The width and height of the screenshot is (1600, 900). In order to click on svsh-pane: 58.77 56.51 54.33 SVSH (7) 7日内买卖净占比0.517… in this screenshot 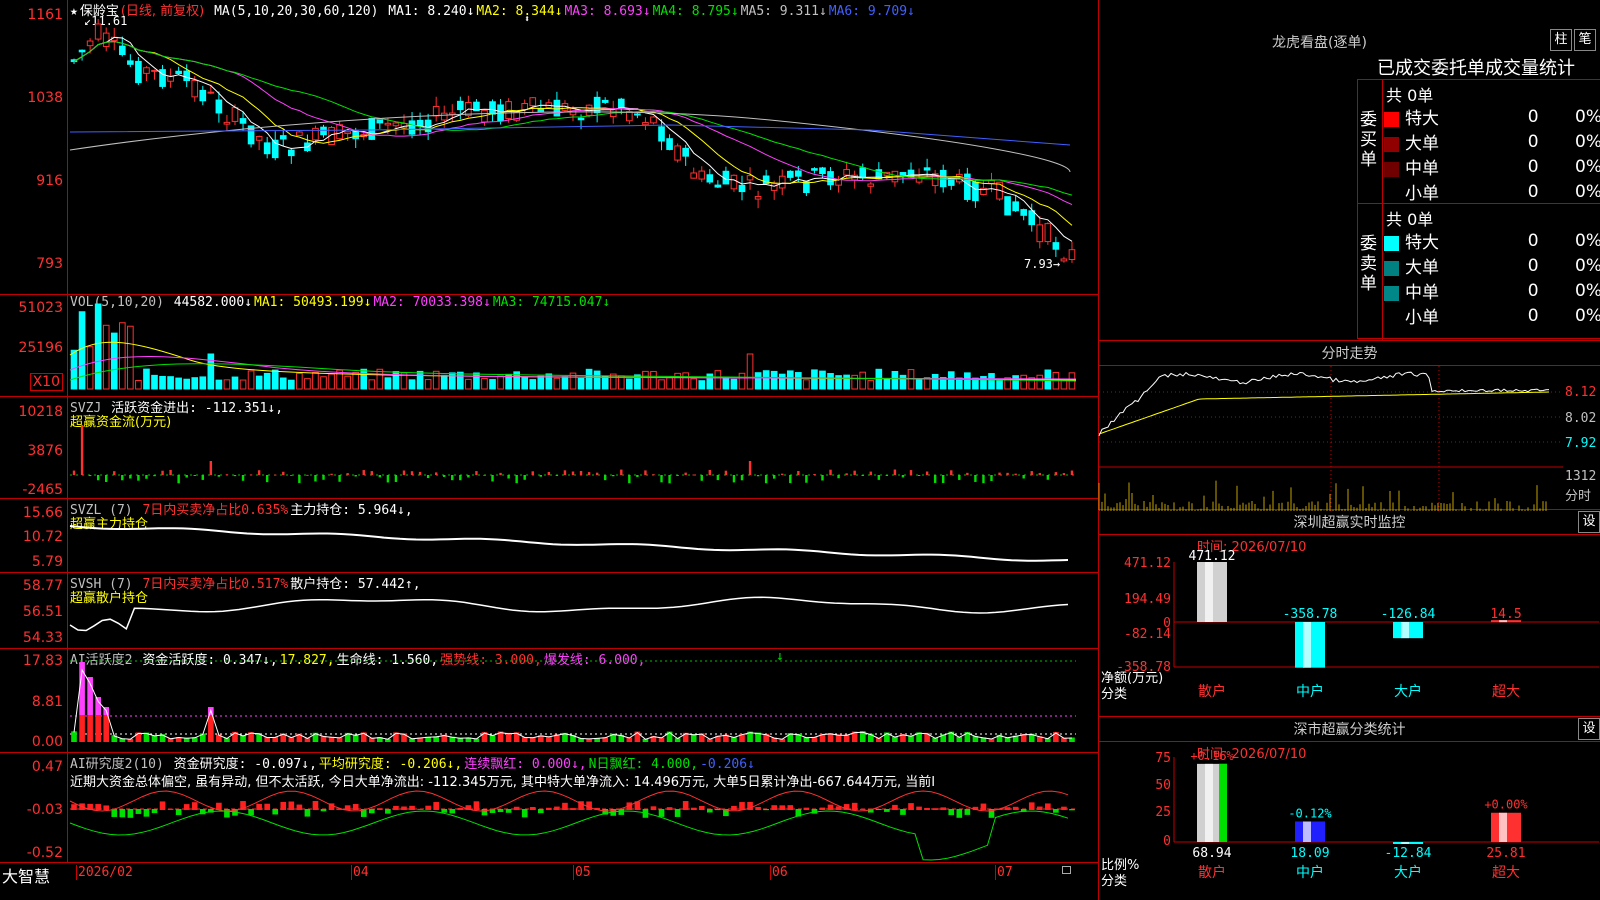, I will do `click(549, 611)`.